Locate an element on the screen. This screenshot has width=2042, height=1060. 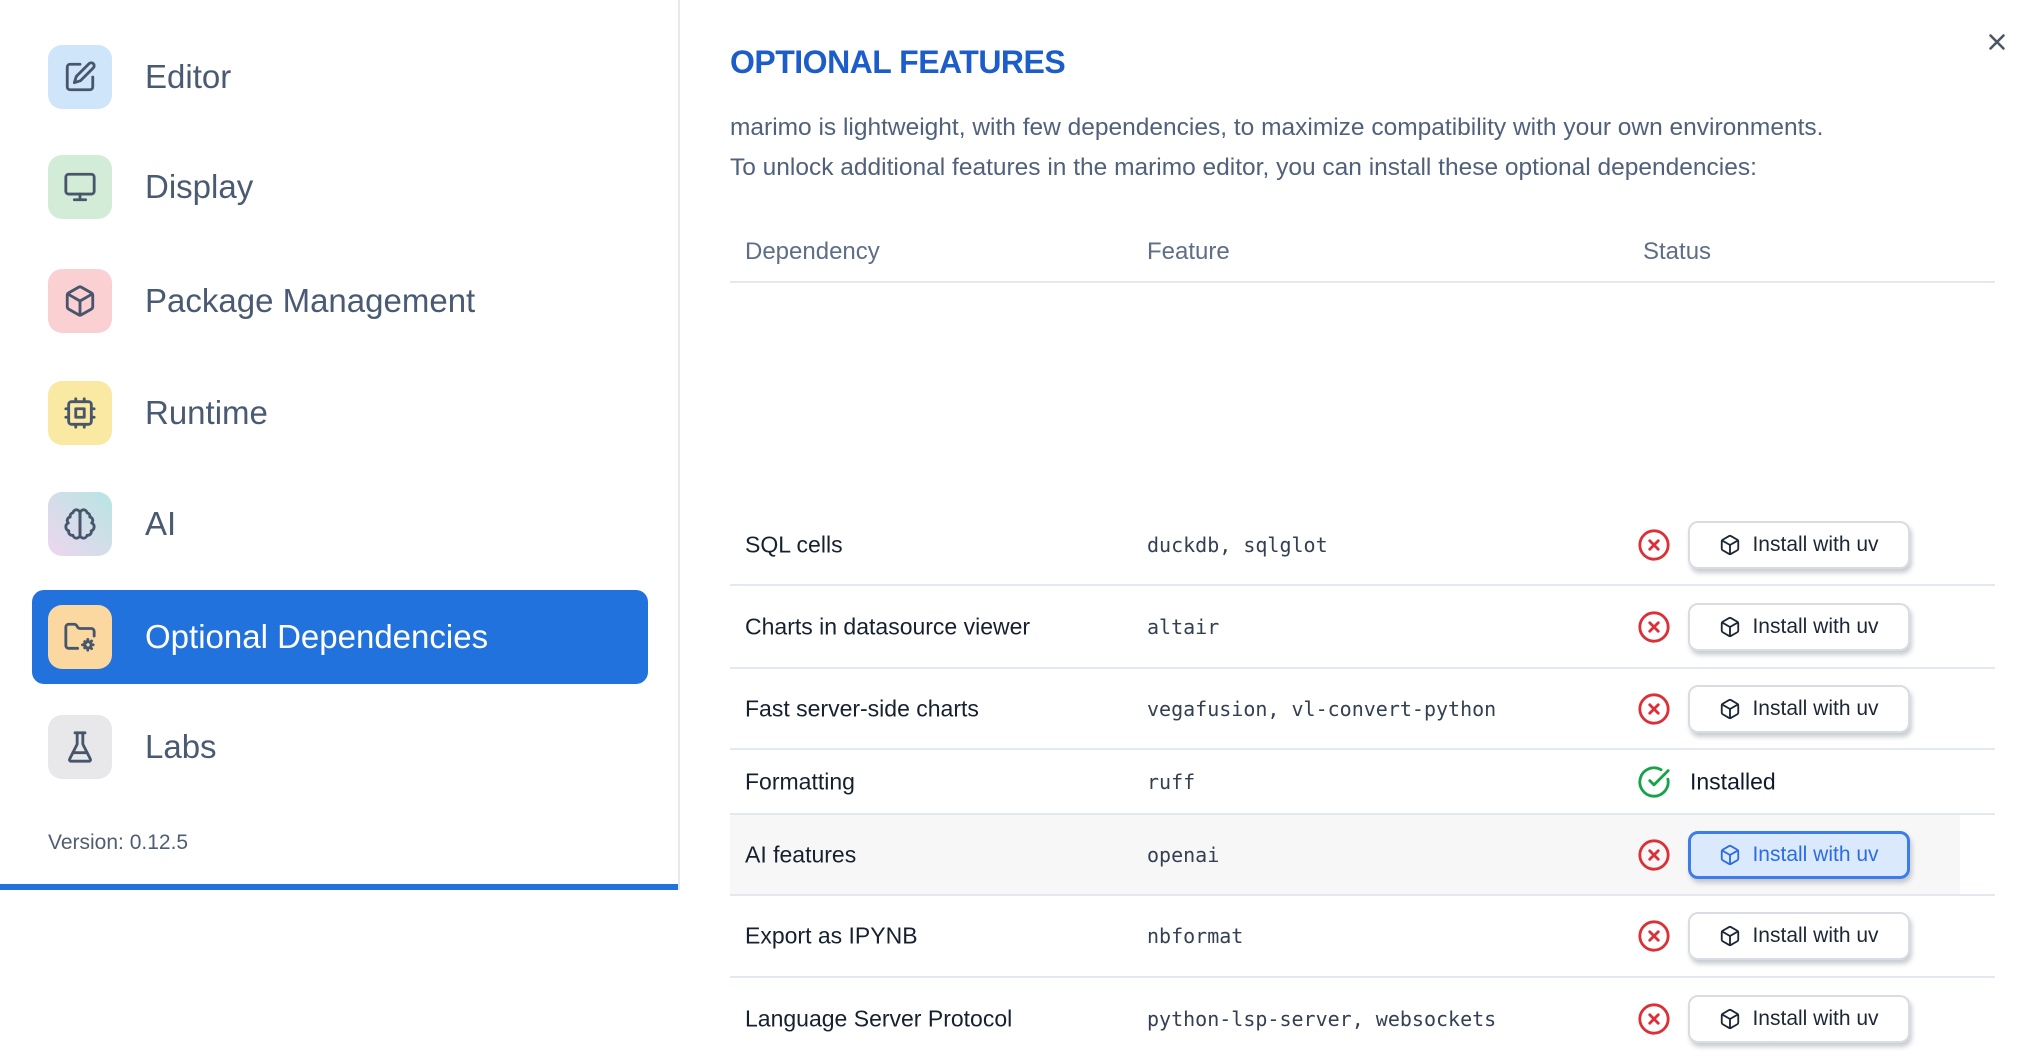
feature-cell: nbformat is located at coordinates (1195, 936).